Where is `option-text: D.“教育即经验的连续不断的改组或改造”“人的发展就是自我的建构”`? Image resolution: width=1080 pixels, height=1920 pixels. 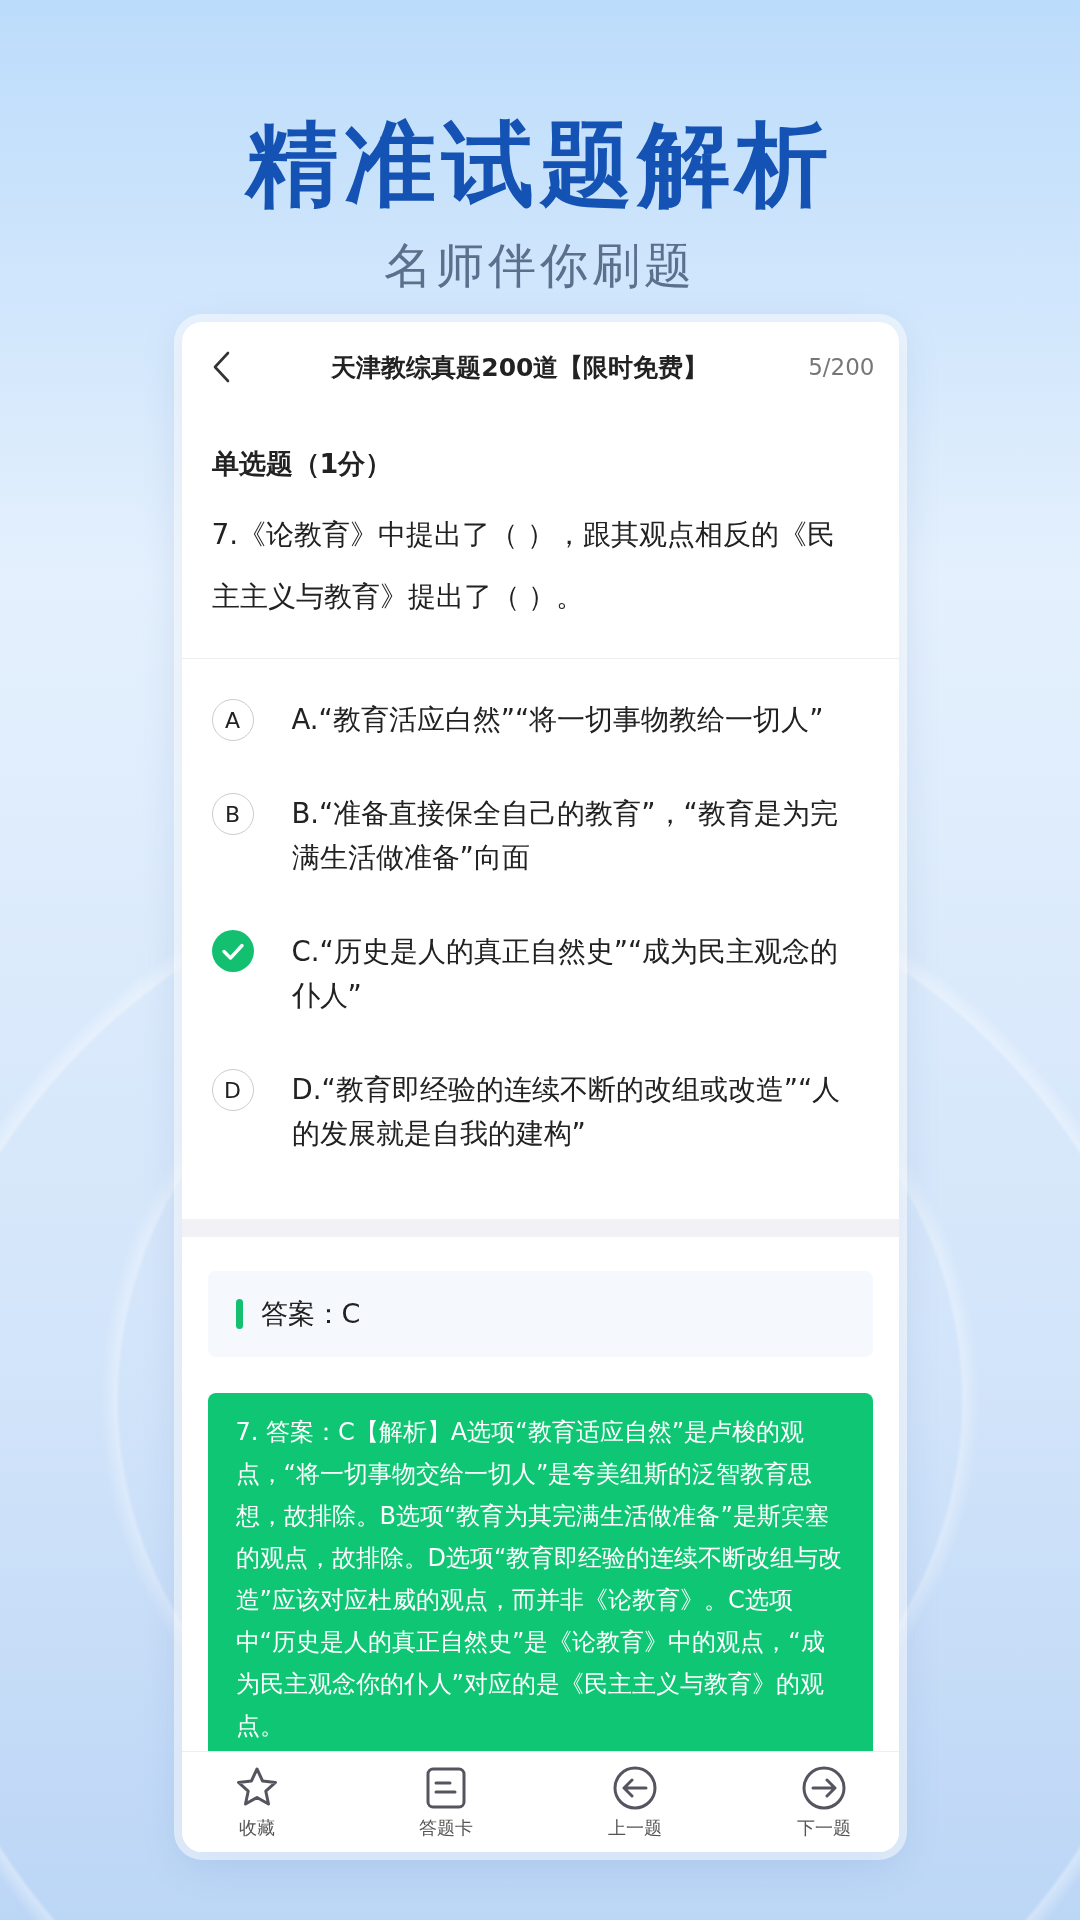
option-text: D.“教育即经验的连续不断的改组或改造”“人的发展就是自我的建构” is located at coordinates (570, 1111).